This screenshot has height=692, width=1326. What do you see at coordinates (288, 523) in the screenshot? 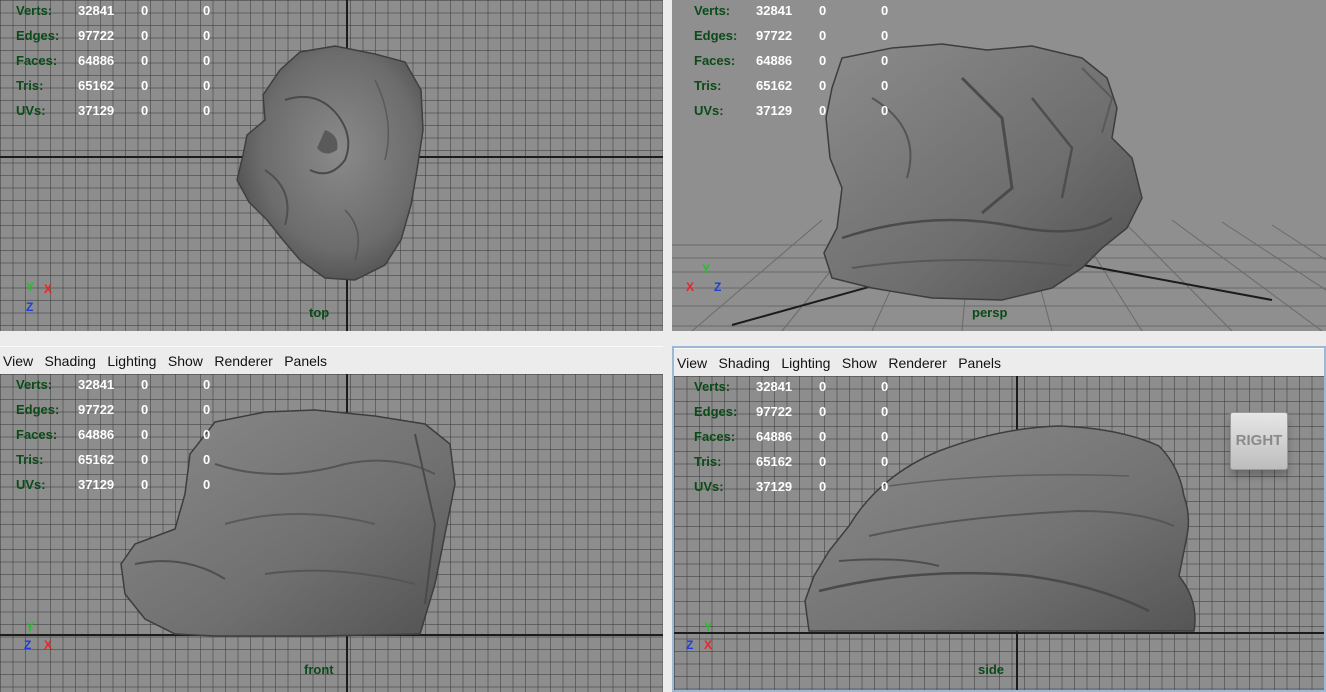
I see `rock-mesh-front` at bounding box center [288, 523].